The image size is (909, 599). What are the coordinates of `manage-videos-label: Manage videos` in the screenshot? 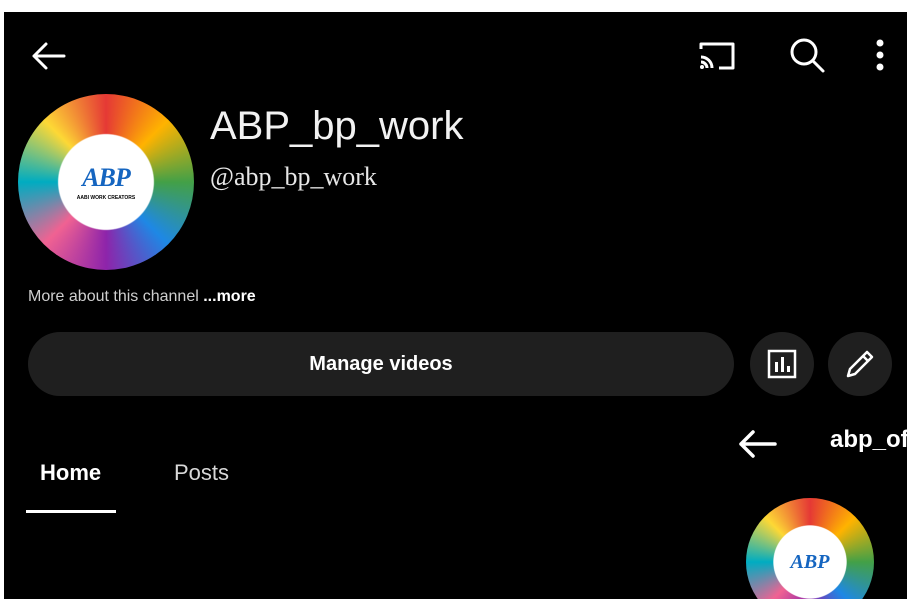 It's located at (381, 363).